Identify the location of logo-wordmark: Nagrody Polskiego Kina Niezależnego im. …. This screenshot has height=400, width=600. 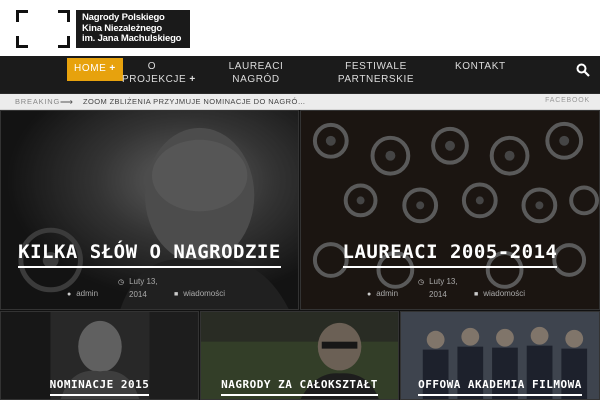
(133, 29).